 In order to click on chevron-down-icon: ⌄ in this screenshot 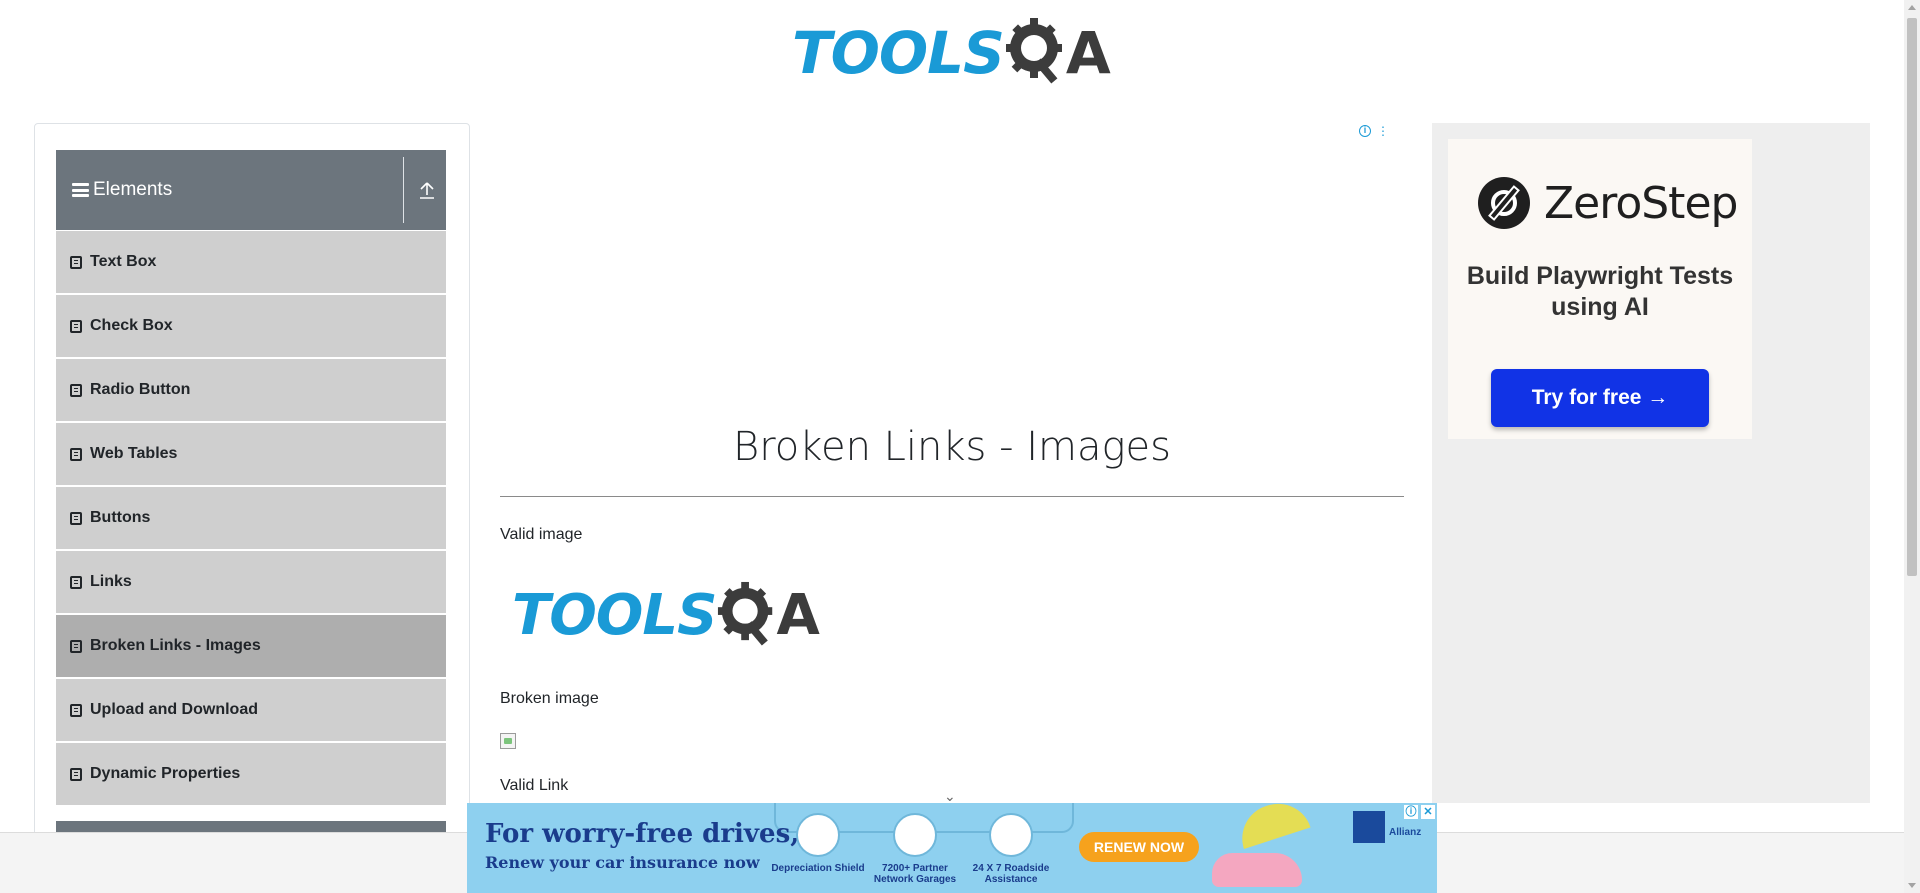, I will do `click(950, 796)`.